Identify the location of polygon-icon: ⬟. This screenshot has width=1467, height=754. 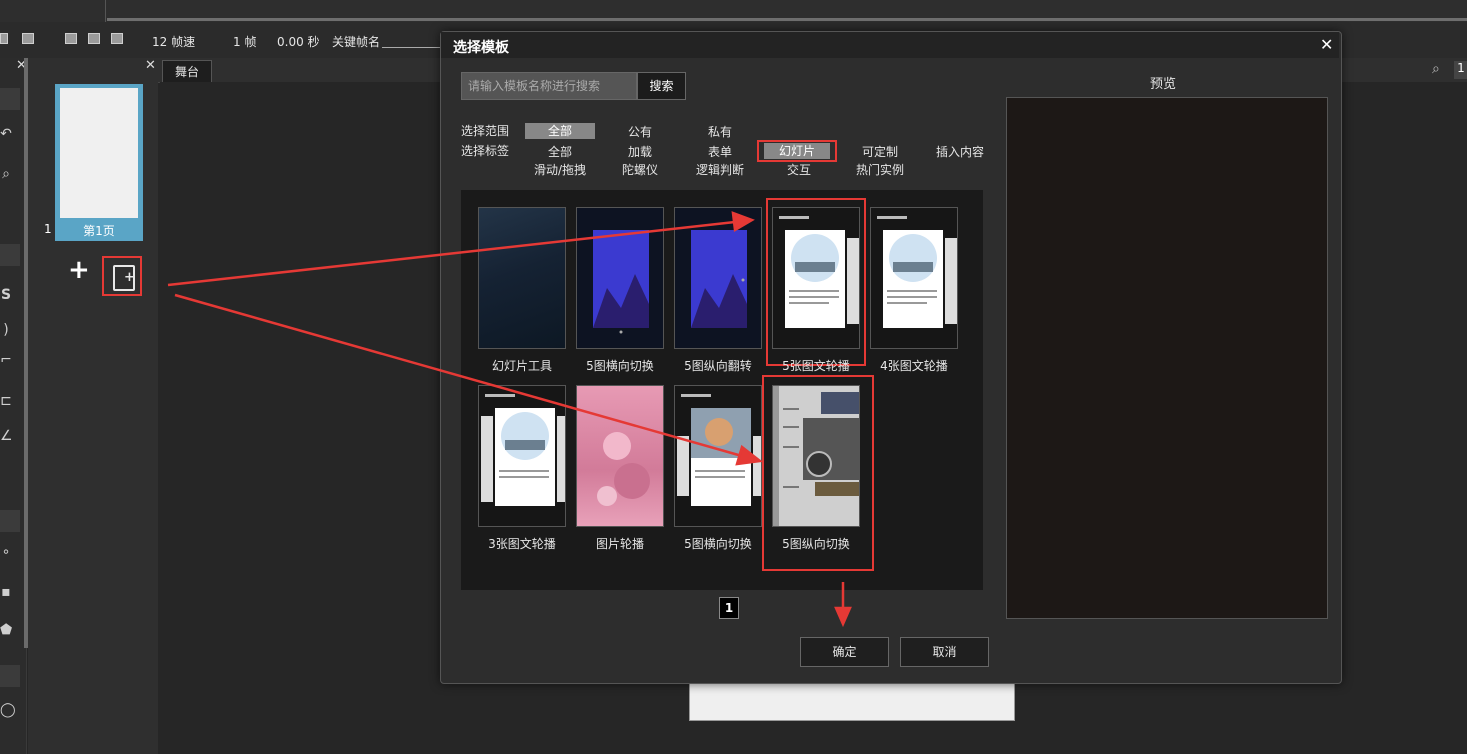
(6, 630).